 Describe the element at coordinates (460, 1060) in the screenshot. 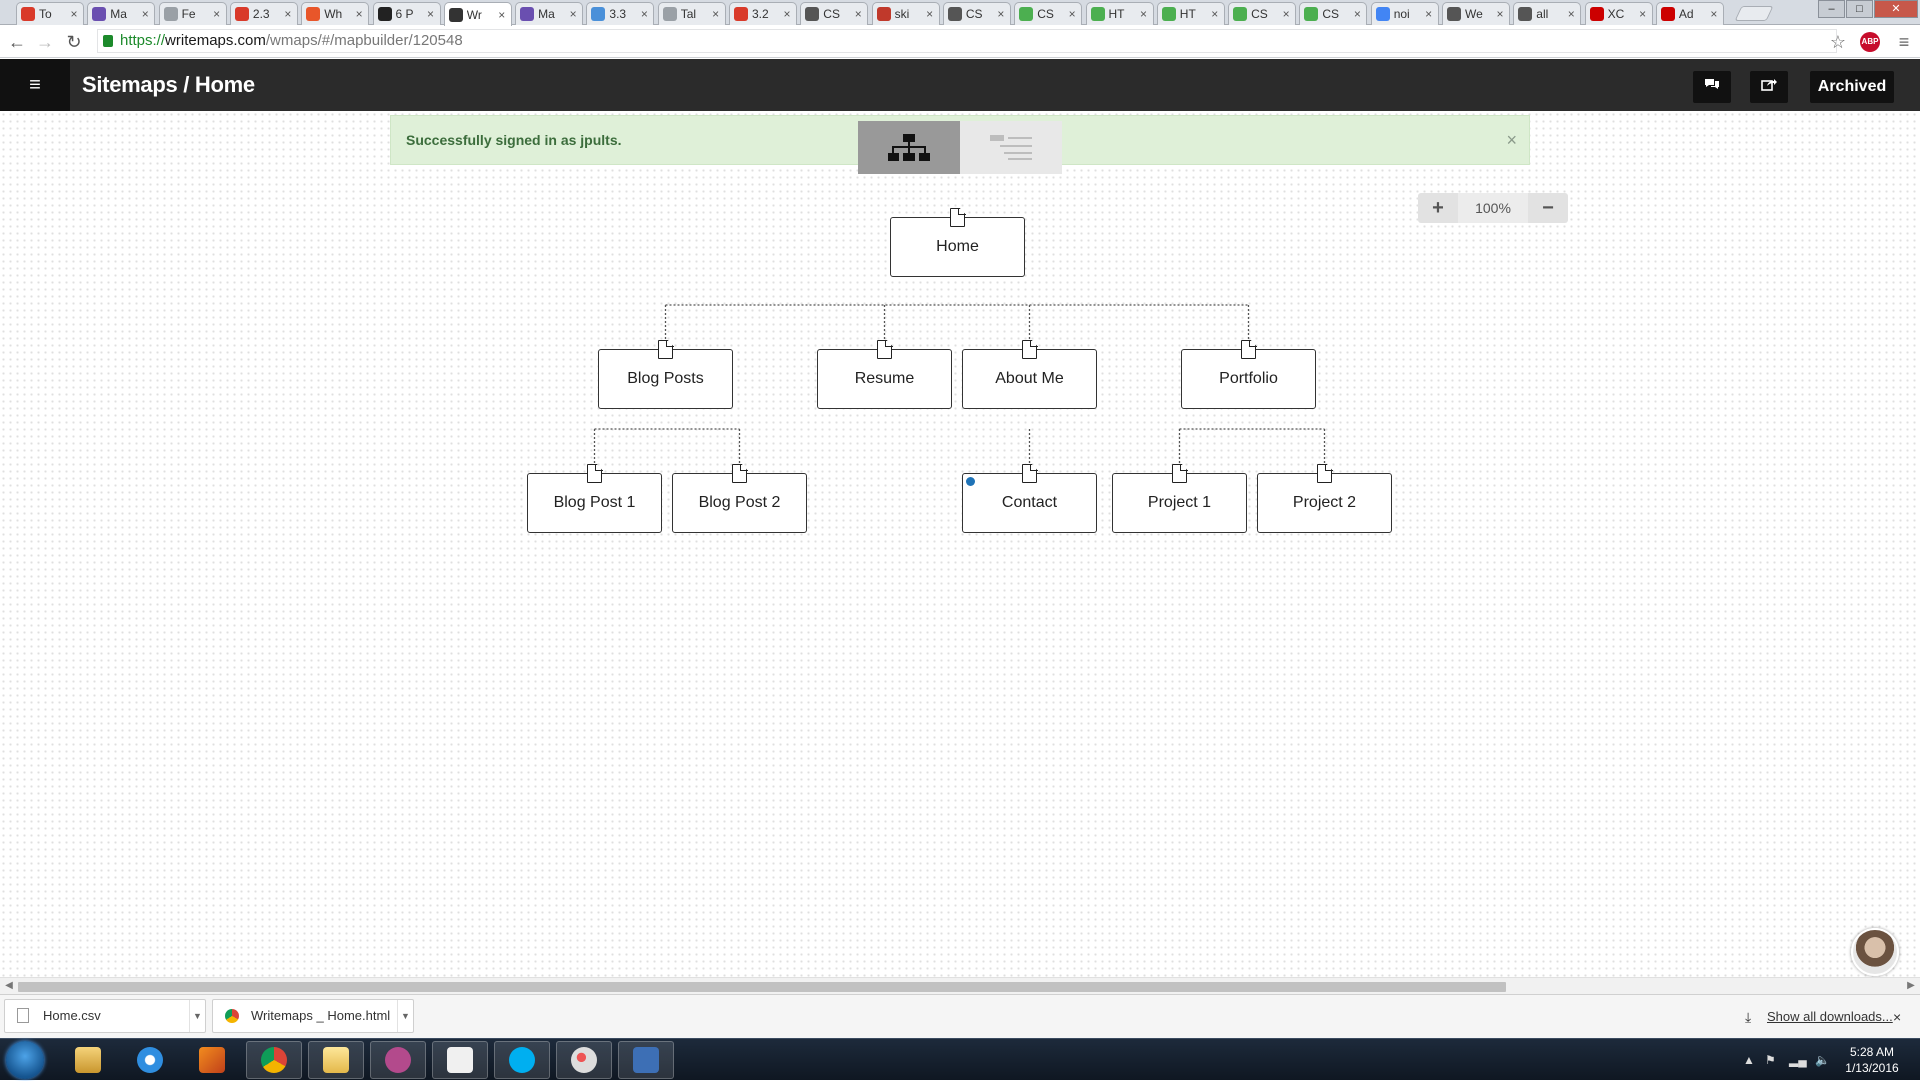

I see `logitech-icon` at that location.